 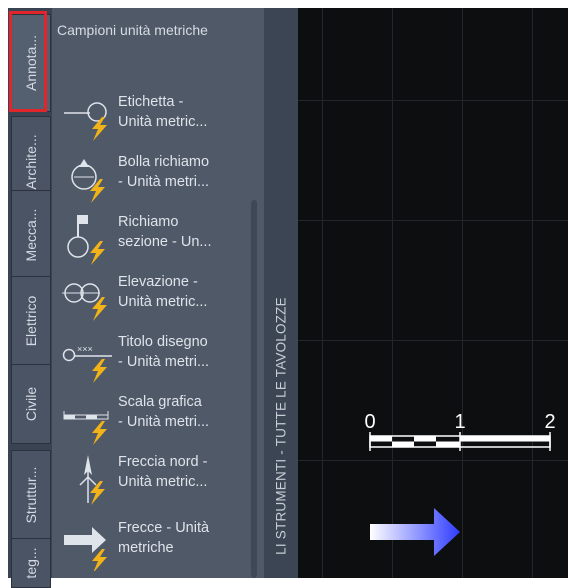 I want to click on tool-arrows-metric: Frecce - Unità metriche, so click(x=157, y=548).